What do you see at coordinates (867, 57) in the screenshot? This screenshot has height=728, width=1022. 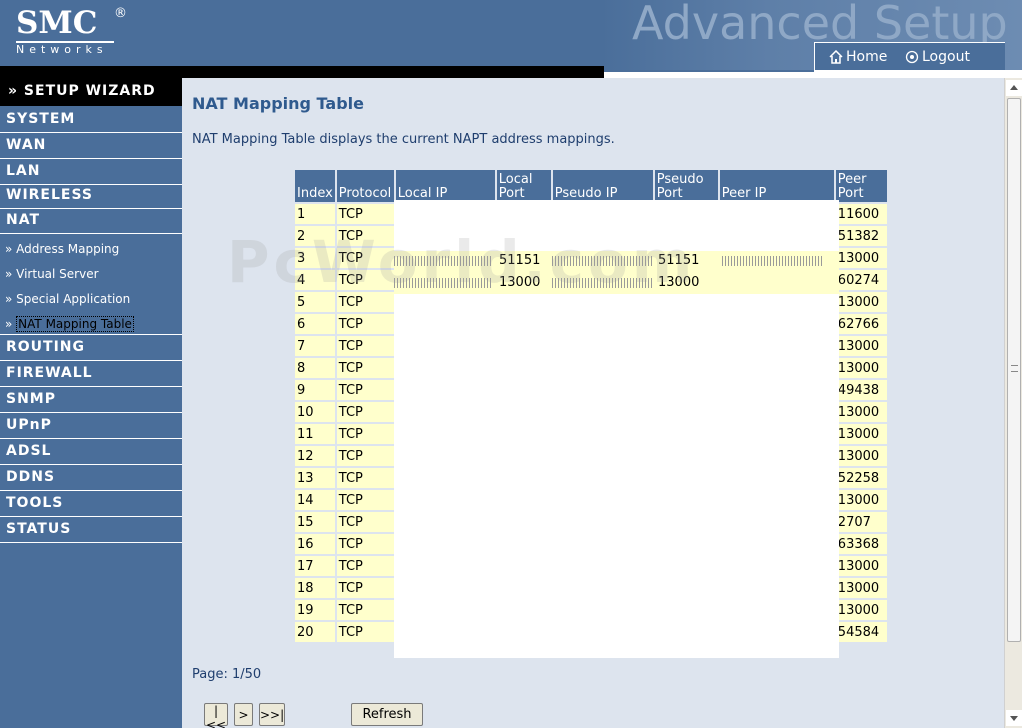 I see `home-label: Home` at bounding box center [867, 57].